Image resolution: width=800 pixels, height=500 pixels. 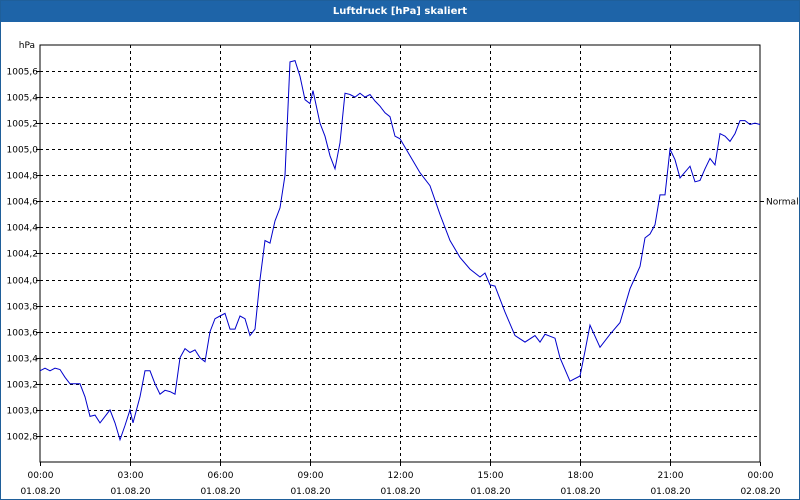 I want to click on y-tick-label: 1004,8, so click(x=23, y=177).